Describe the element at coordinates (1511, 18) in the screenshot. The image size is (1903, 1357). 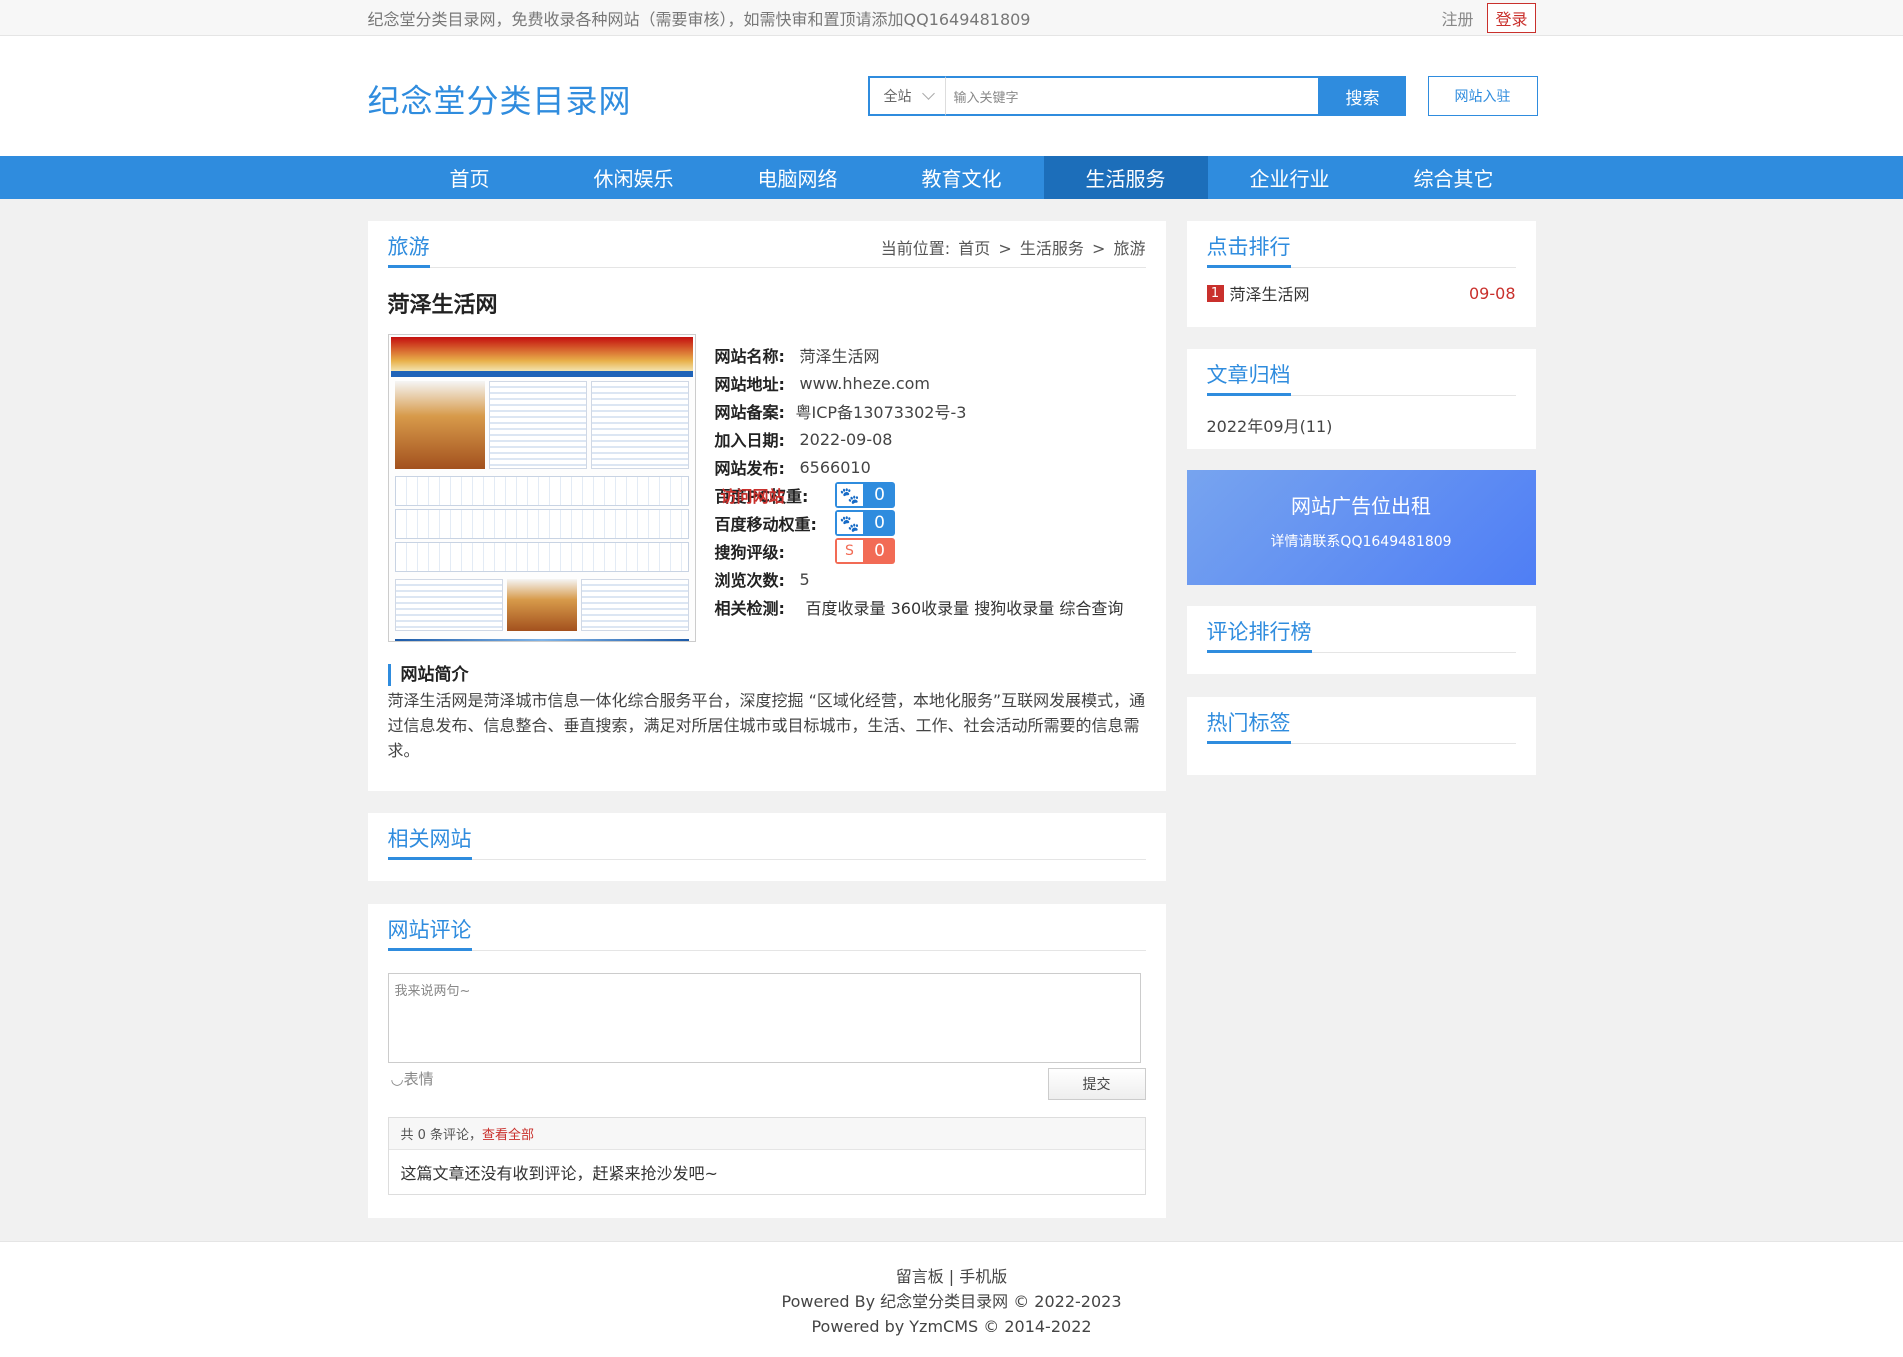
I see `login-button: 登录` at that location.